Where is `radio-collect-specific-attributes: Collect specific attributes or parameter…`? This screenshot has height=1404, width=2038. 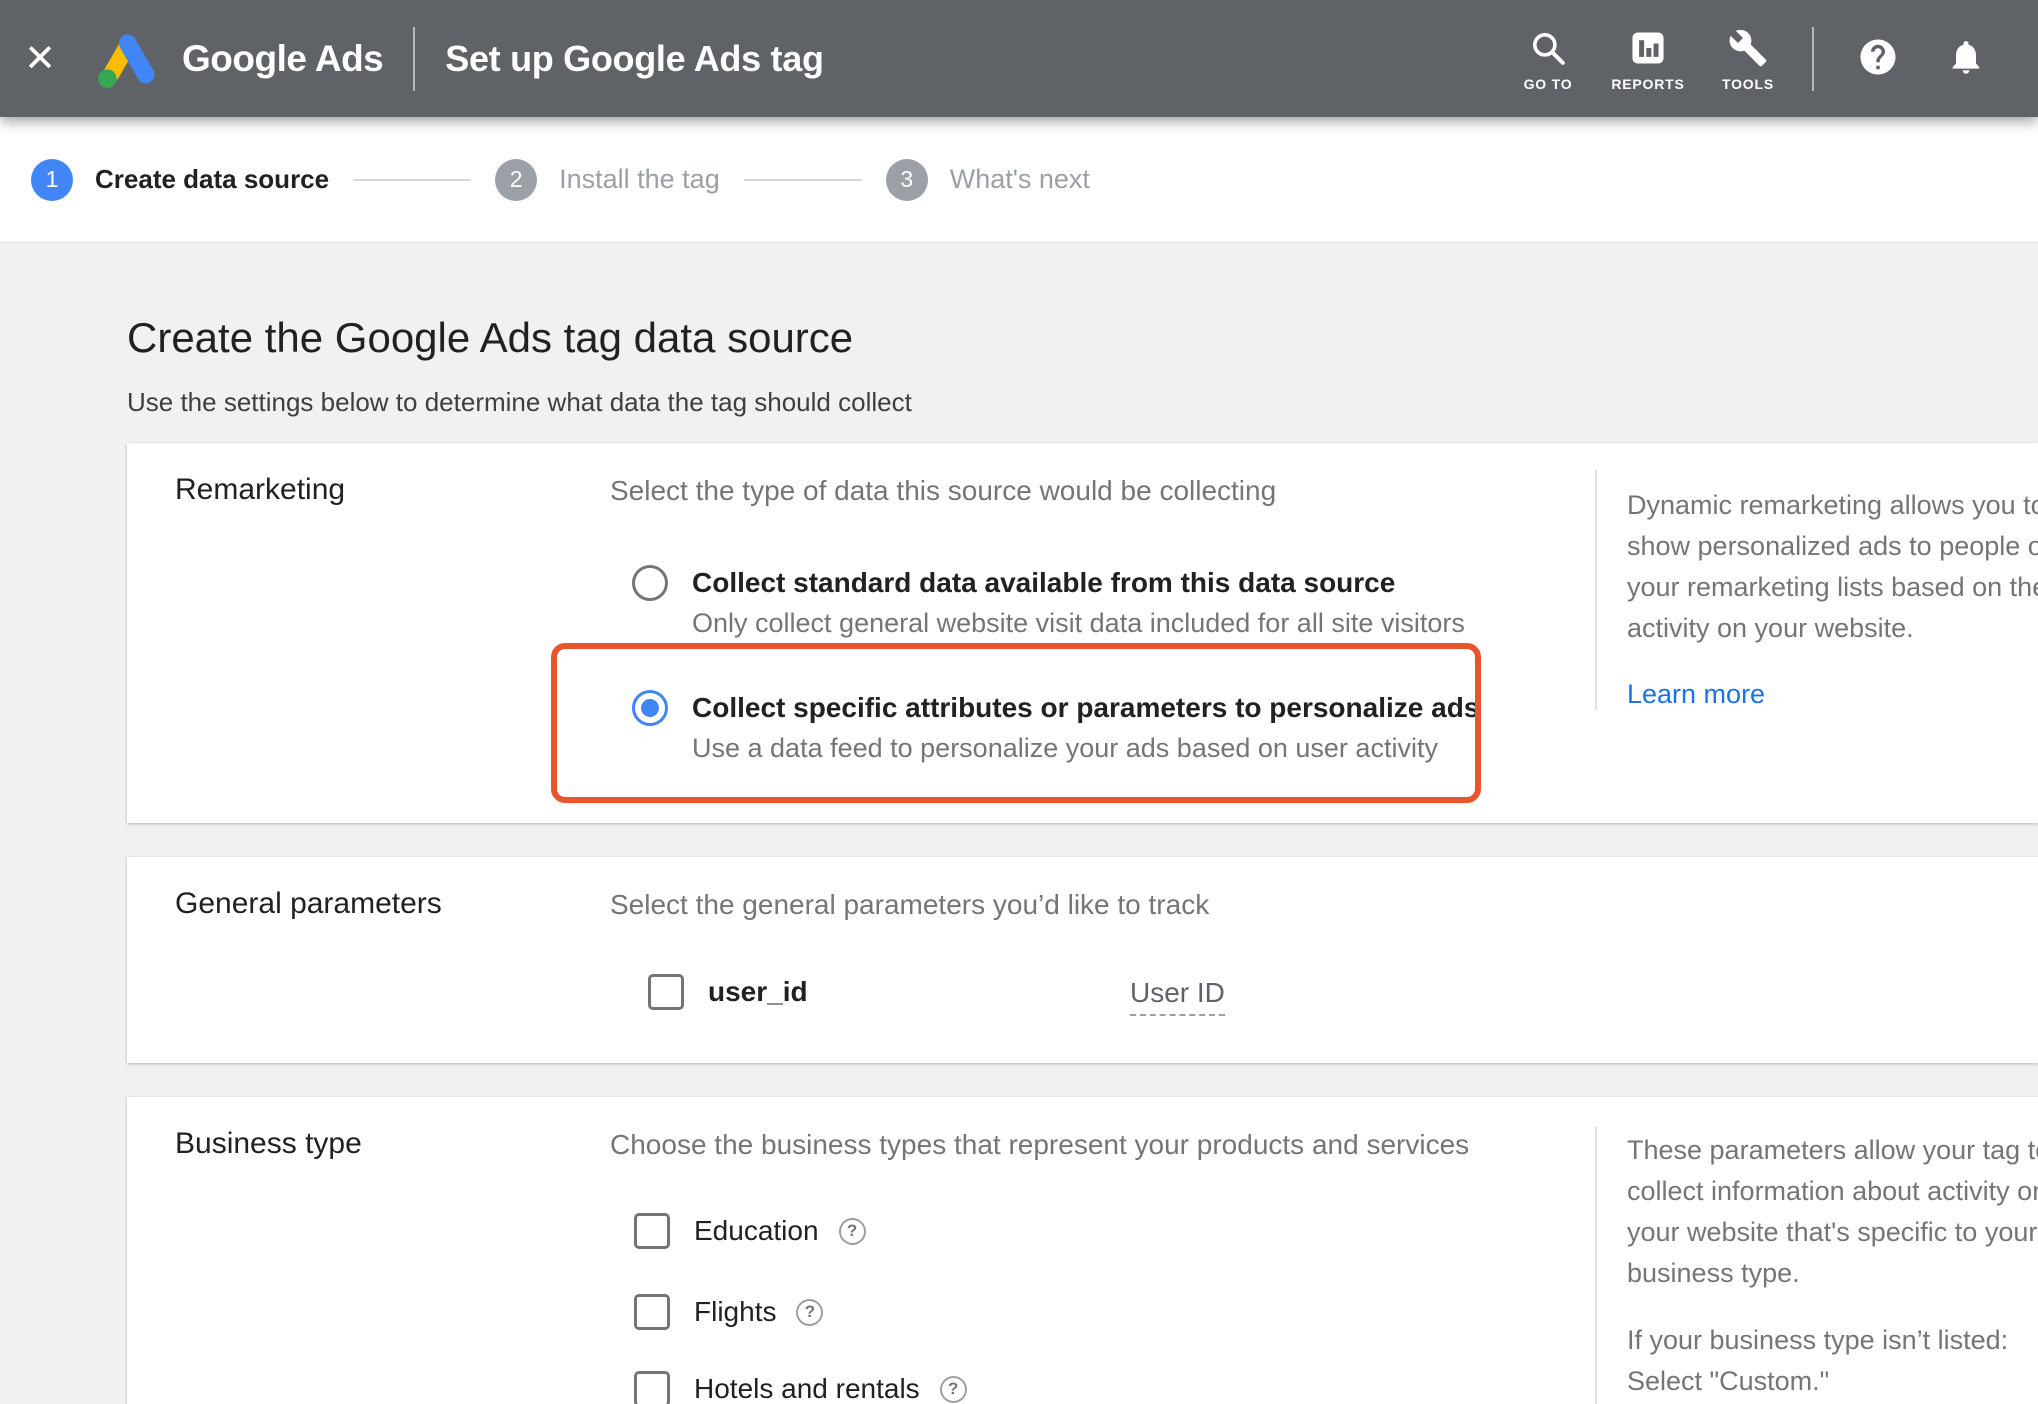 radio-collect-specific-attributes: Collect specific attributes or parameter… is located at coordinates (1055, 727).